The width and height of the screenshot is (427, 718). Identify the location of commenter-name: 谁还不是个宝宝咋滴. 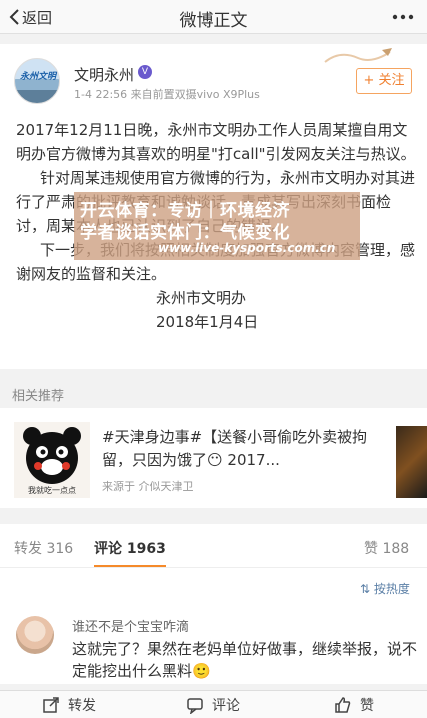
(130, 625).